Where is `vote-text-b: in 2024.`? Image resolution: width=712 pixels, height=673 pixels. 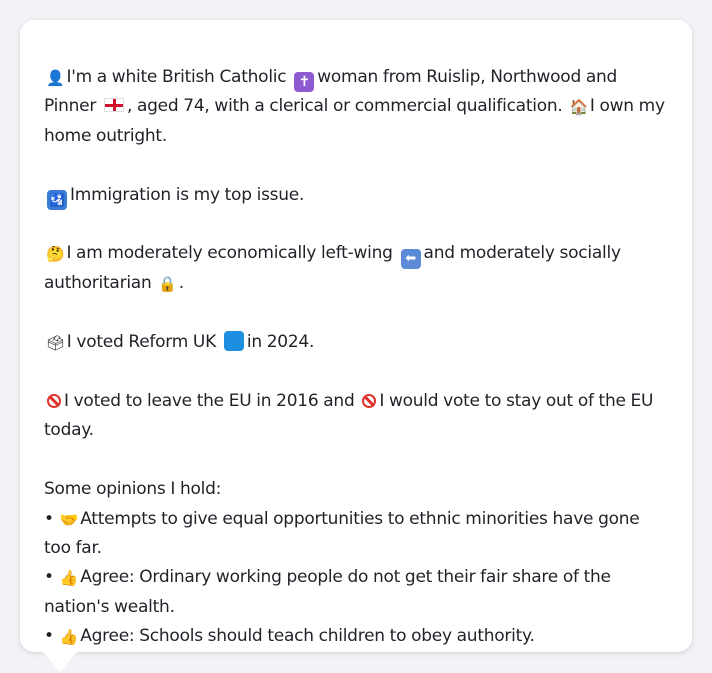 vote-text-b: in 2024. is located at coordinates (280, 342).